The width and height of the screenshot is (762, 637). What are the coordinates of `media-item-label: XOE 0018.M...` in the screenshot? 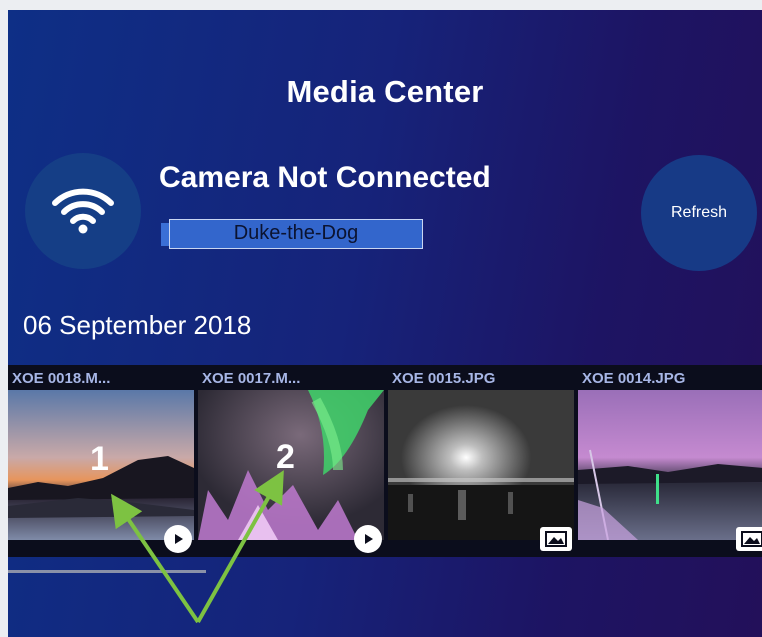 It's located at (61, 378).